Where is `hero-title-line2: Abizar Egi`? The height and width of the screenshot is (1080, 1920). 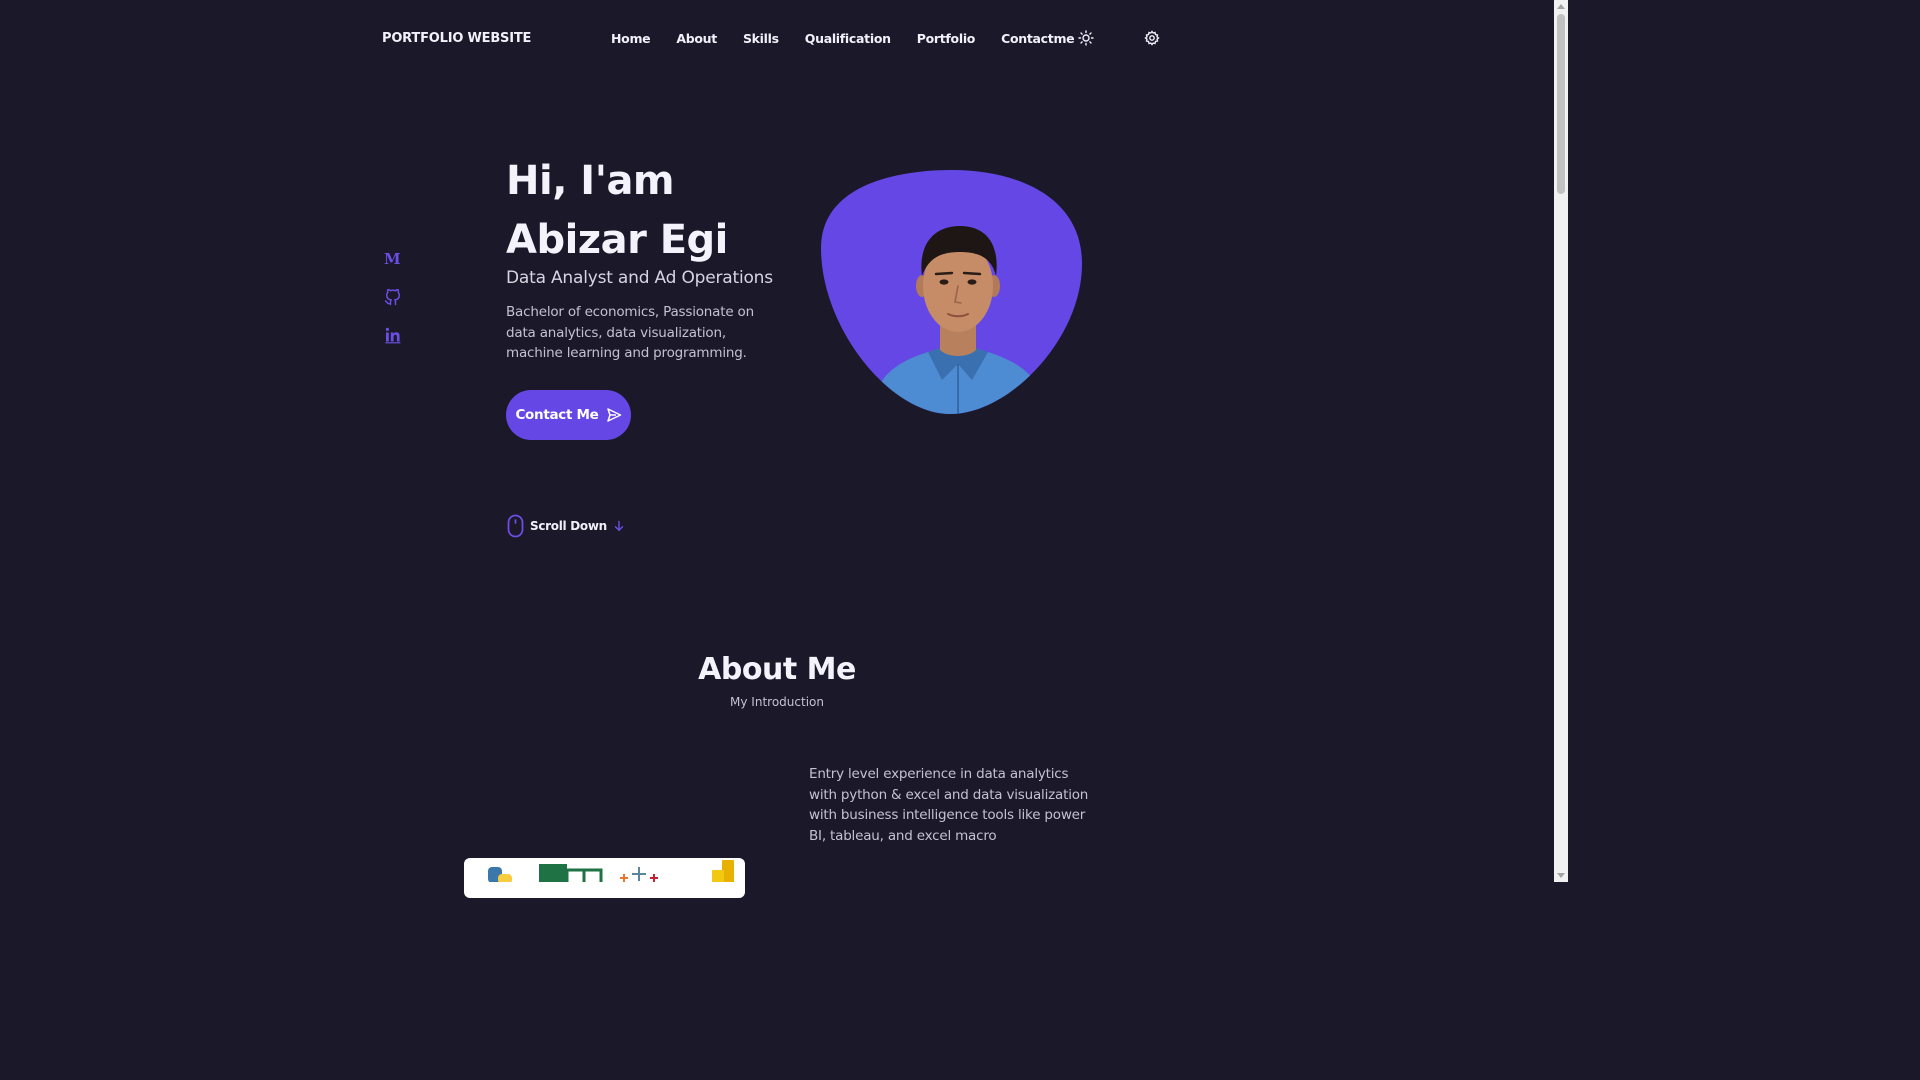
hero-title-line2: Abizar Egi is located at coordinates (617, 240).